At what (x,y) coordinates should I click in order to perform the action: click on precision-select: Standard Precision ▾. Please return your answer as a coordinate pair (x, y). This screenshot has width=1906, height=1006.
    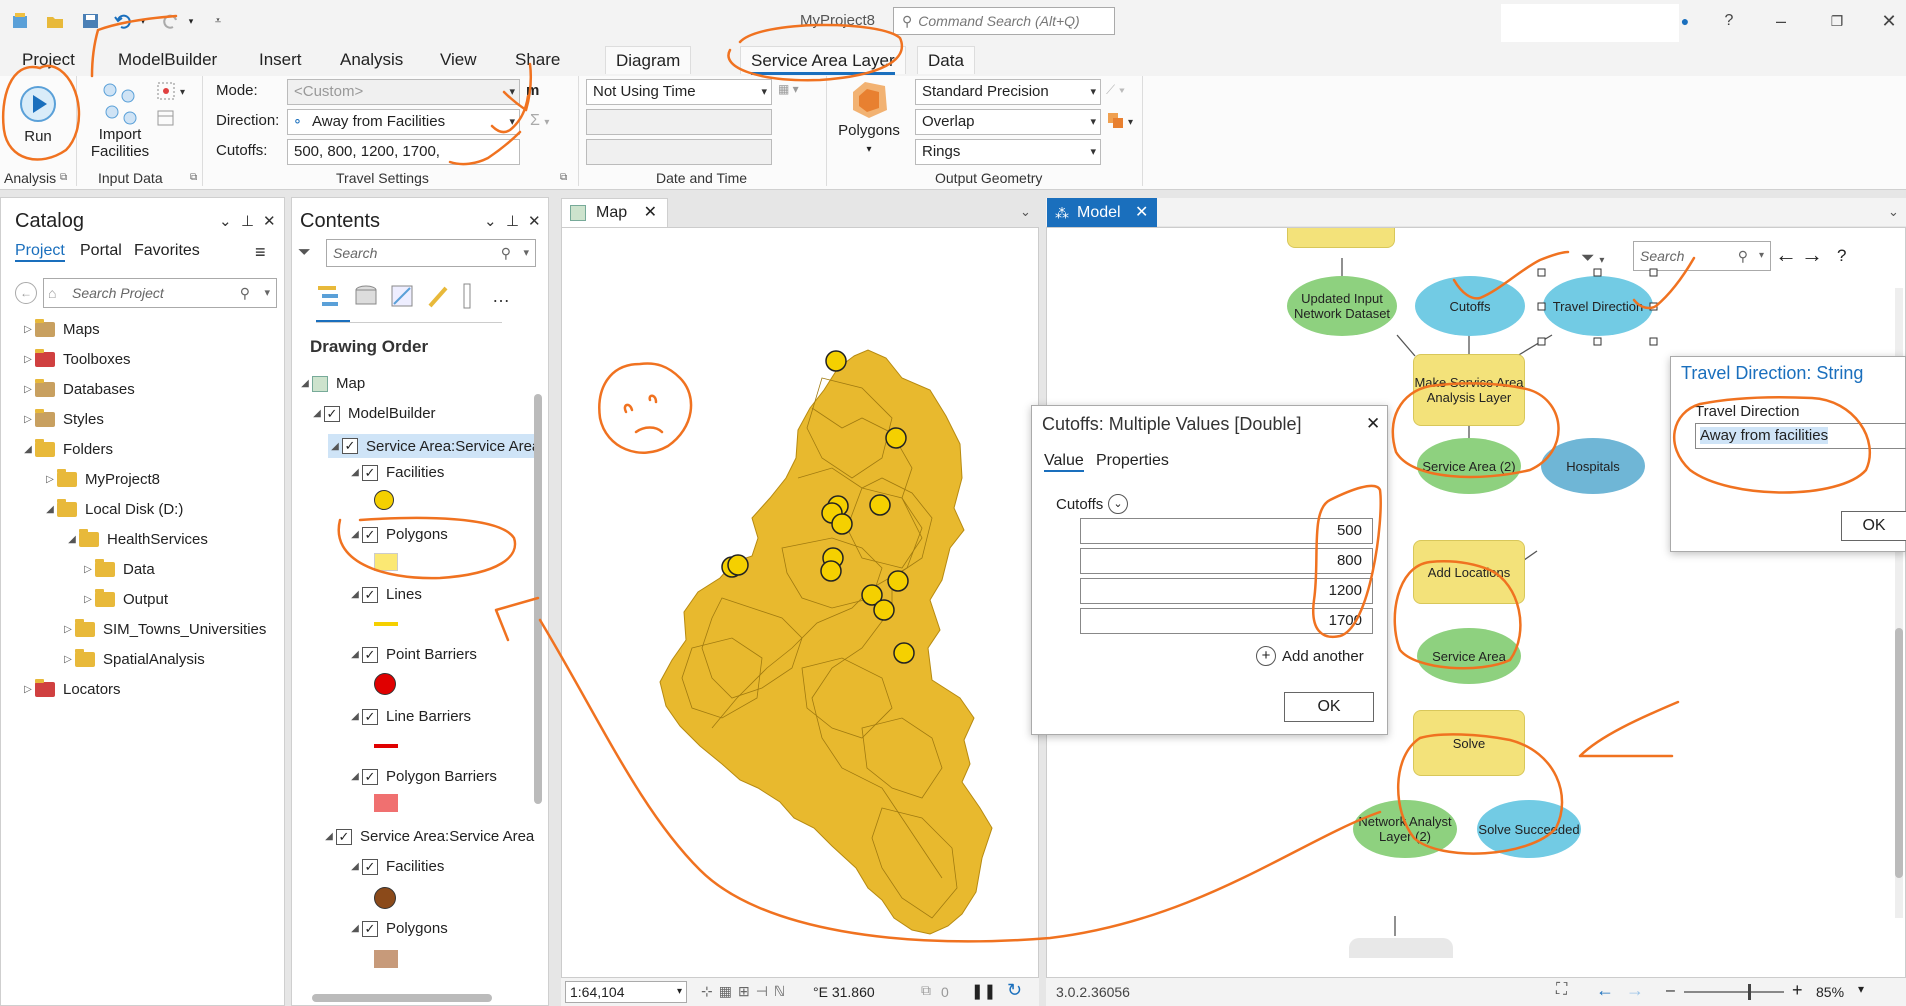
    Looking at the image, I should click on (1008, 92).